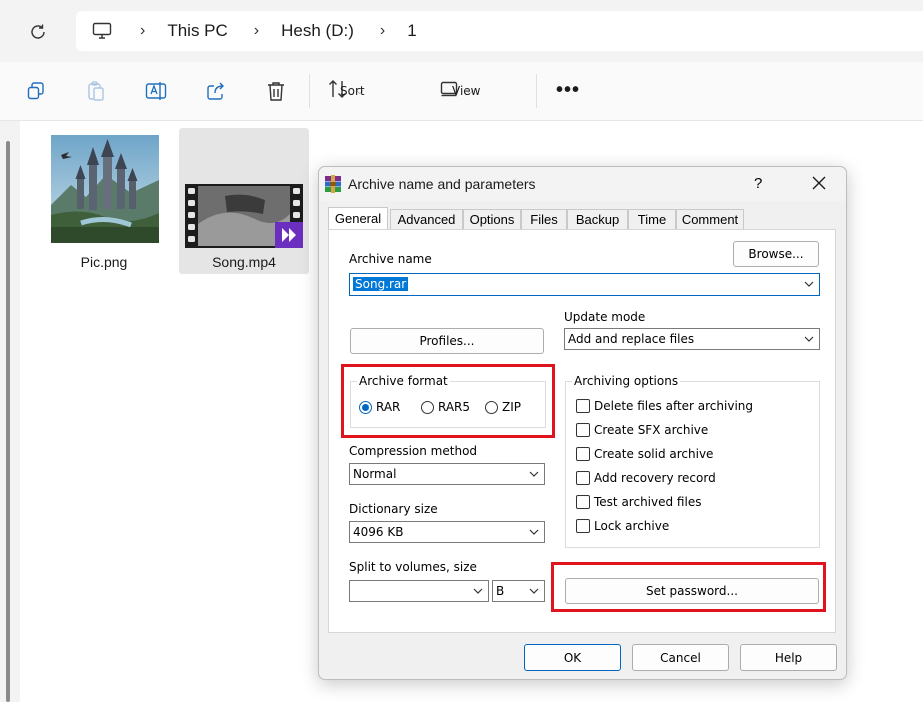  I want to click on format-rar-radio: RAR, so click(379, 407).